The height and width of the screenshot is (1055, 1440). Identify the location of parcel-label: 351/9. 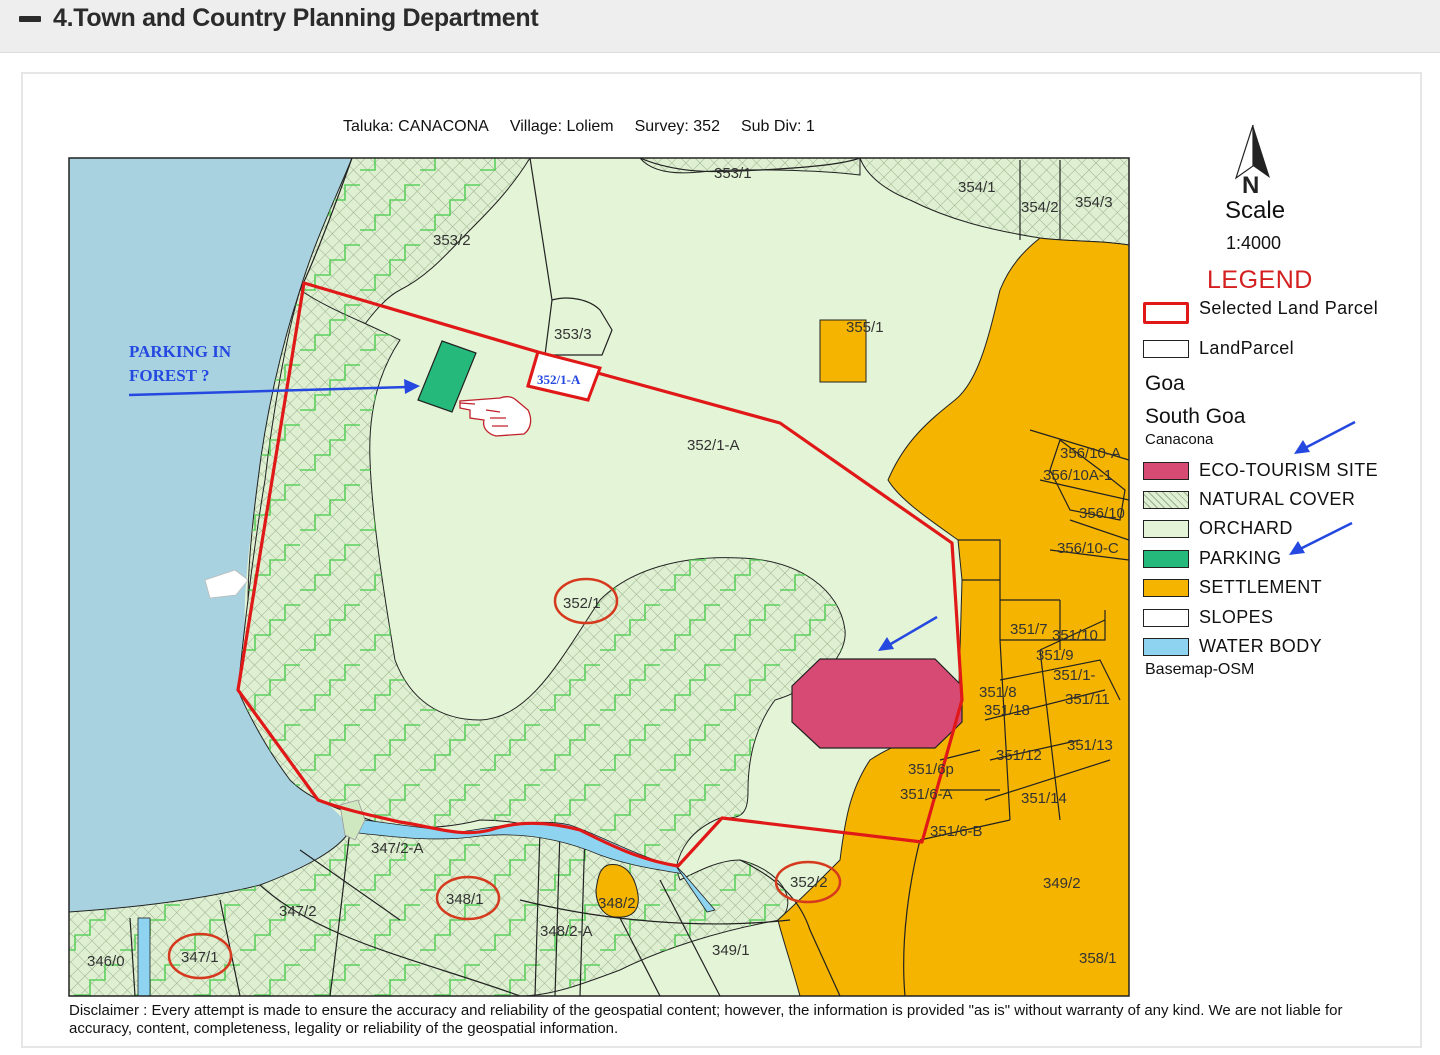
(1055, 655).